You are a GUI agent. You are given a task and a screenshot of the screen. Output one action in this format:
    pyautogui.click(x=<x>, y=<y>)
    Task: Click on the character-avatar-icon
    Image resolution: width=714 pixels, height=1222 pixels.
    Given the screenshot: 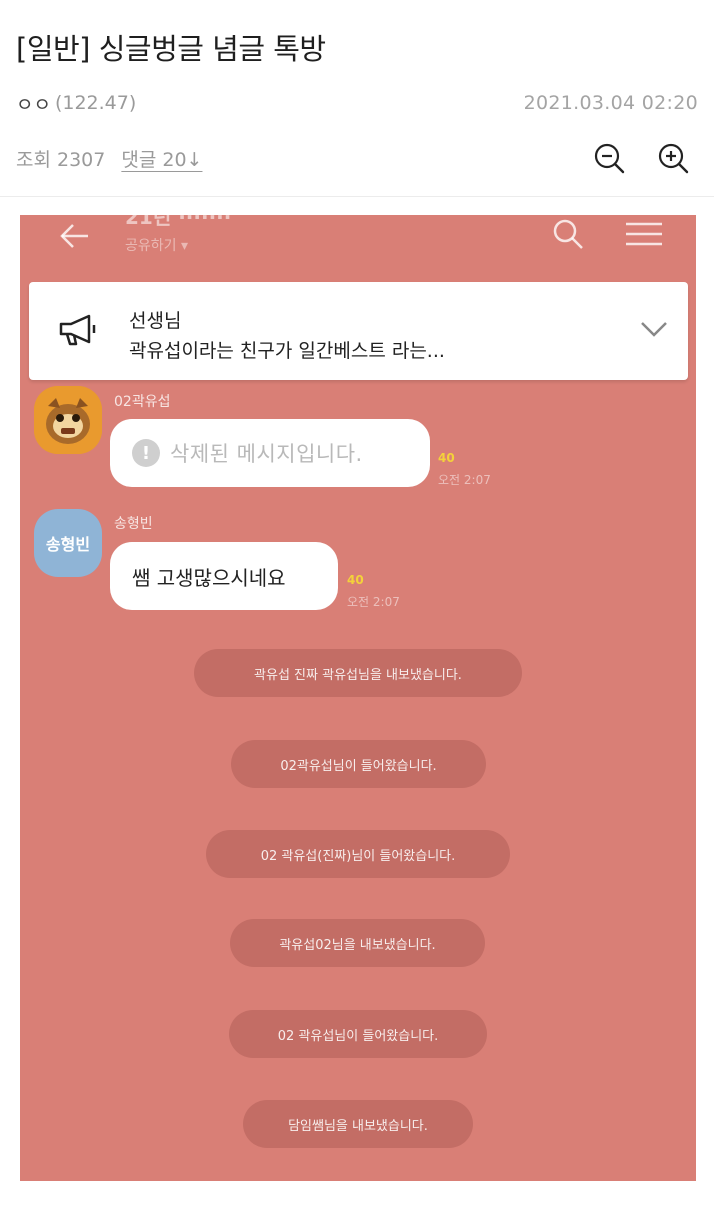 What is the action you would take?
    pyautogui.click(x=68, y=420)
    